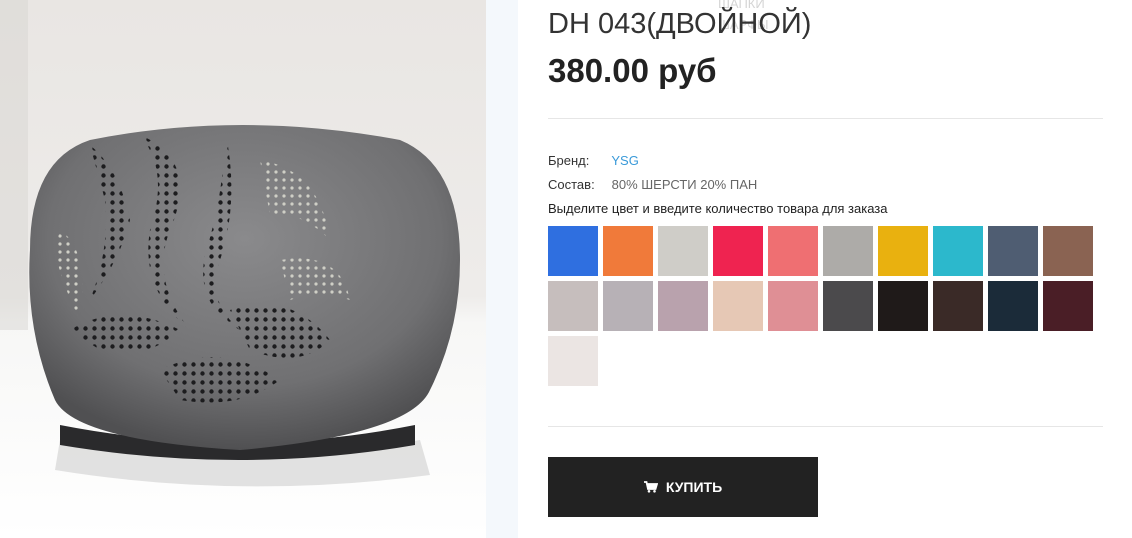  I want to click on side-strip, so click(502, 269).